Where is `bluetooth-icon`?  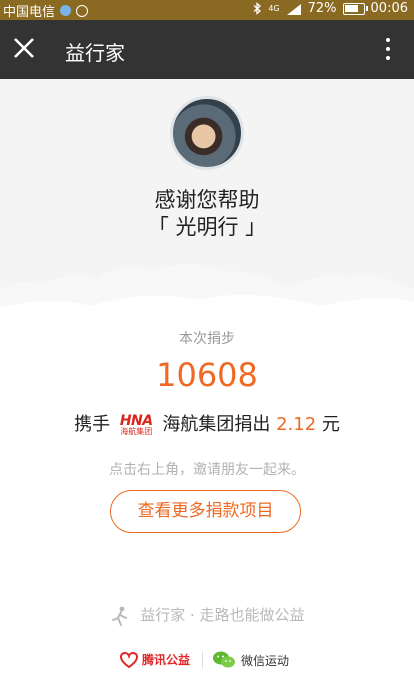 bluetooth-icon is located at coordinates (257, 8).